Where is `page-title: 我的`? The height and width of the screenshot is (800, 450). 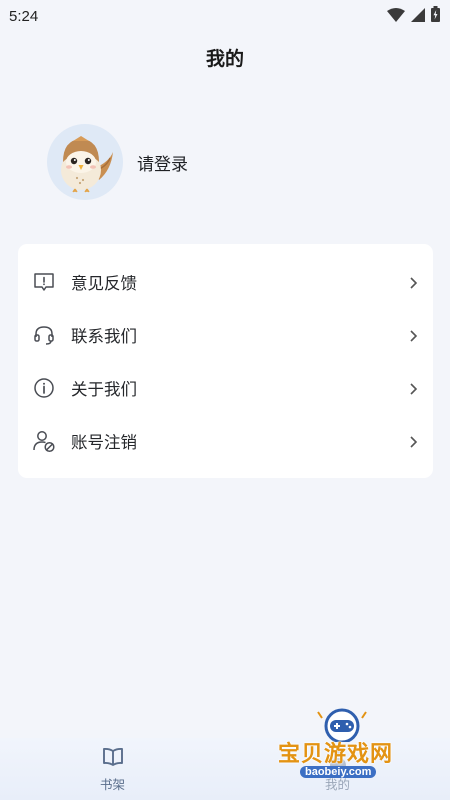
page-title: 我的 is located at coordinates (224, 59).